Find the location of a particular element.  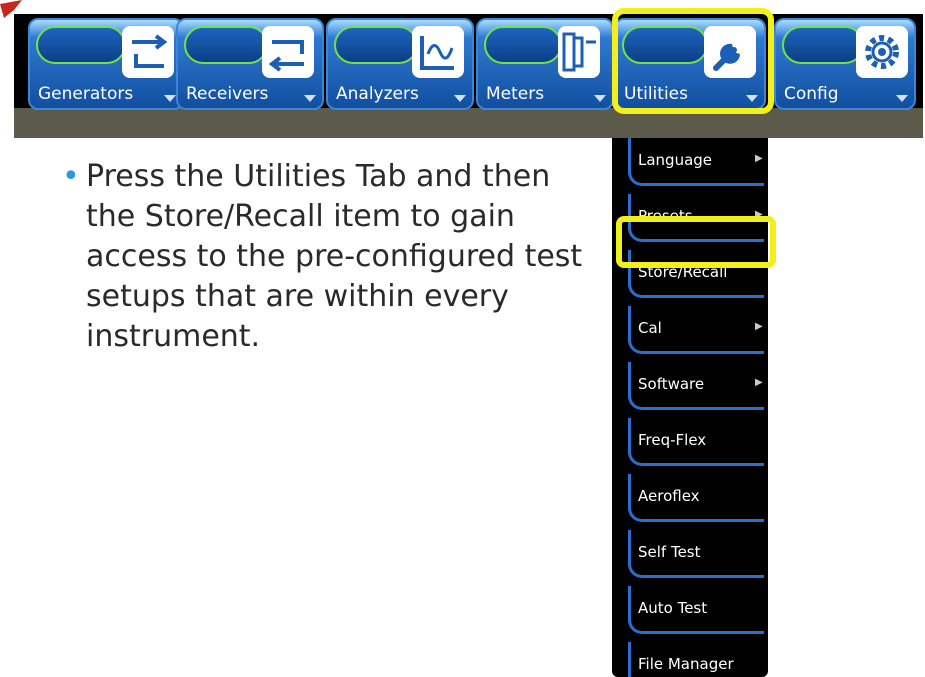

toolbar-status-strip is located at coordinates (468, 123).